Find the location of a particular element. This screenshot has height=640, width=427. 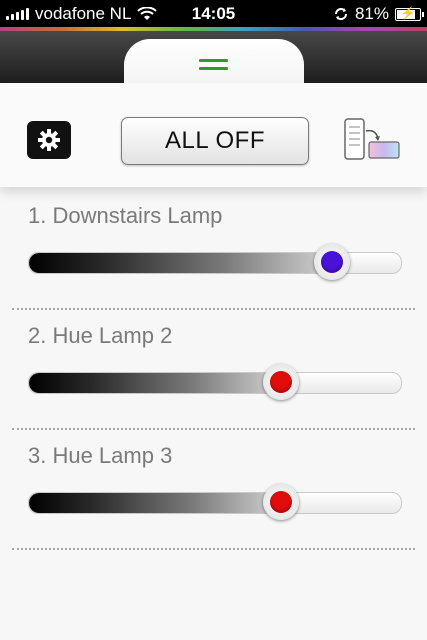

menu-handle-icon is located at coordinates (213, 67).